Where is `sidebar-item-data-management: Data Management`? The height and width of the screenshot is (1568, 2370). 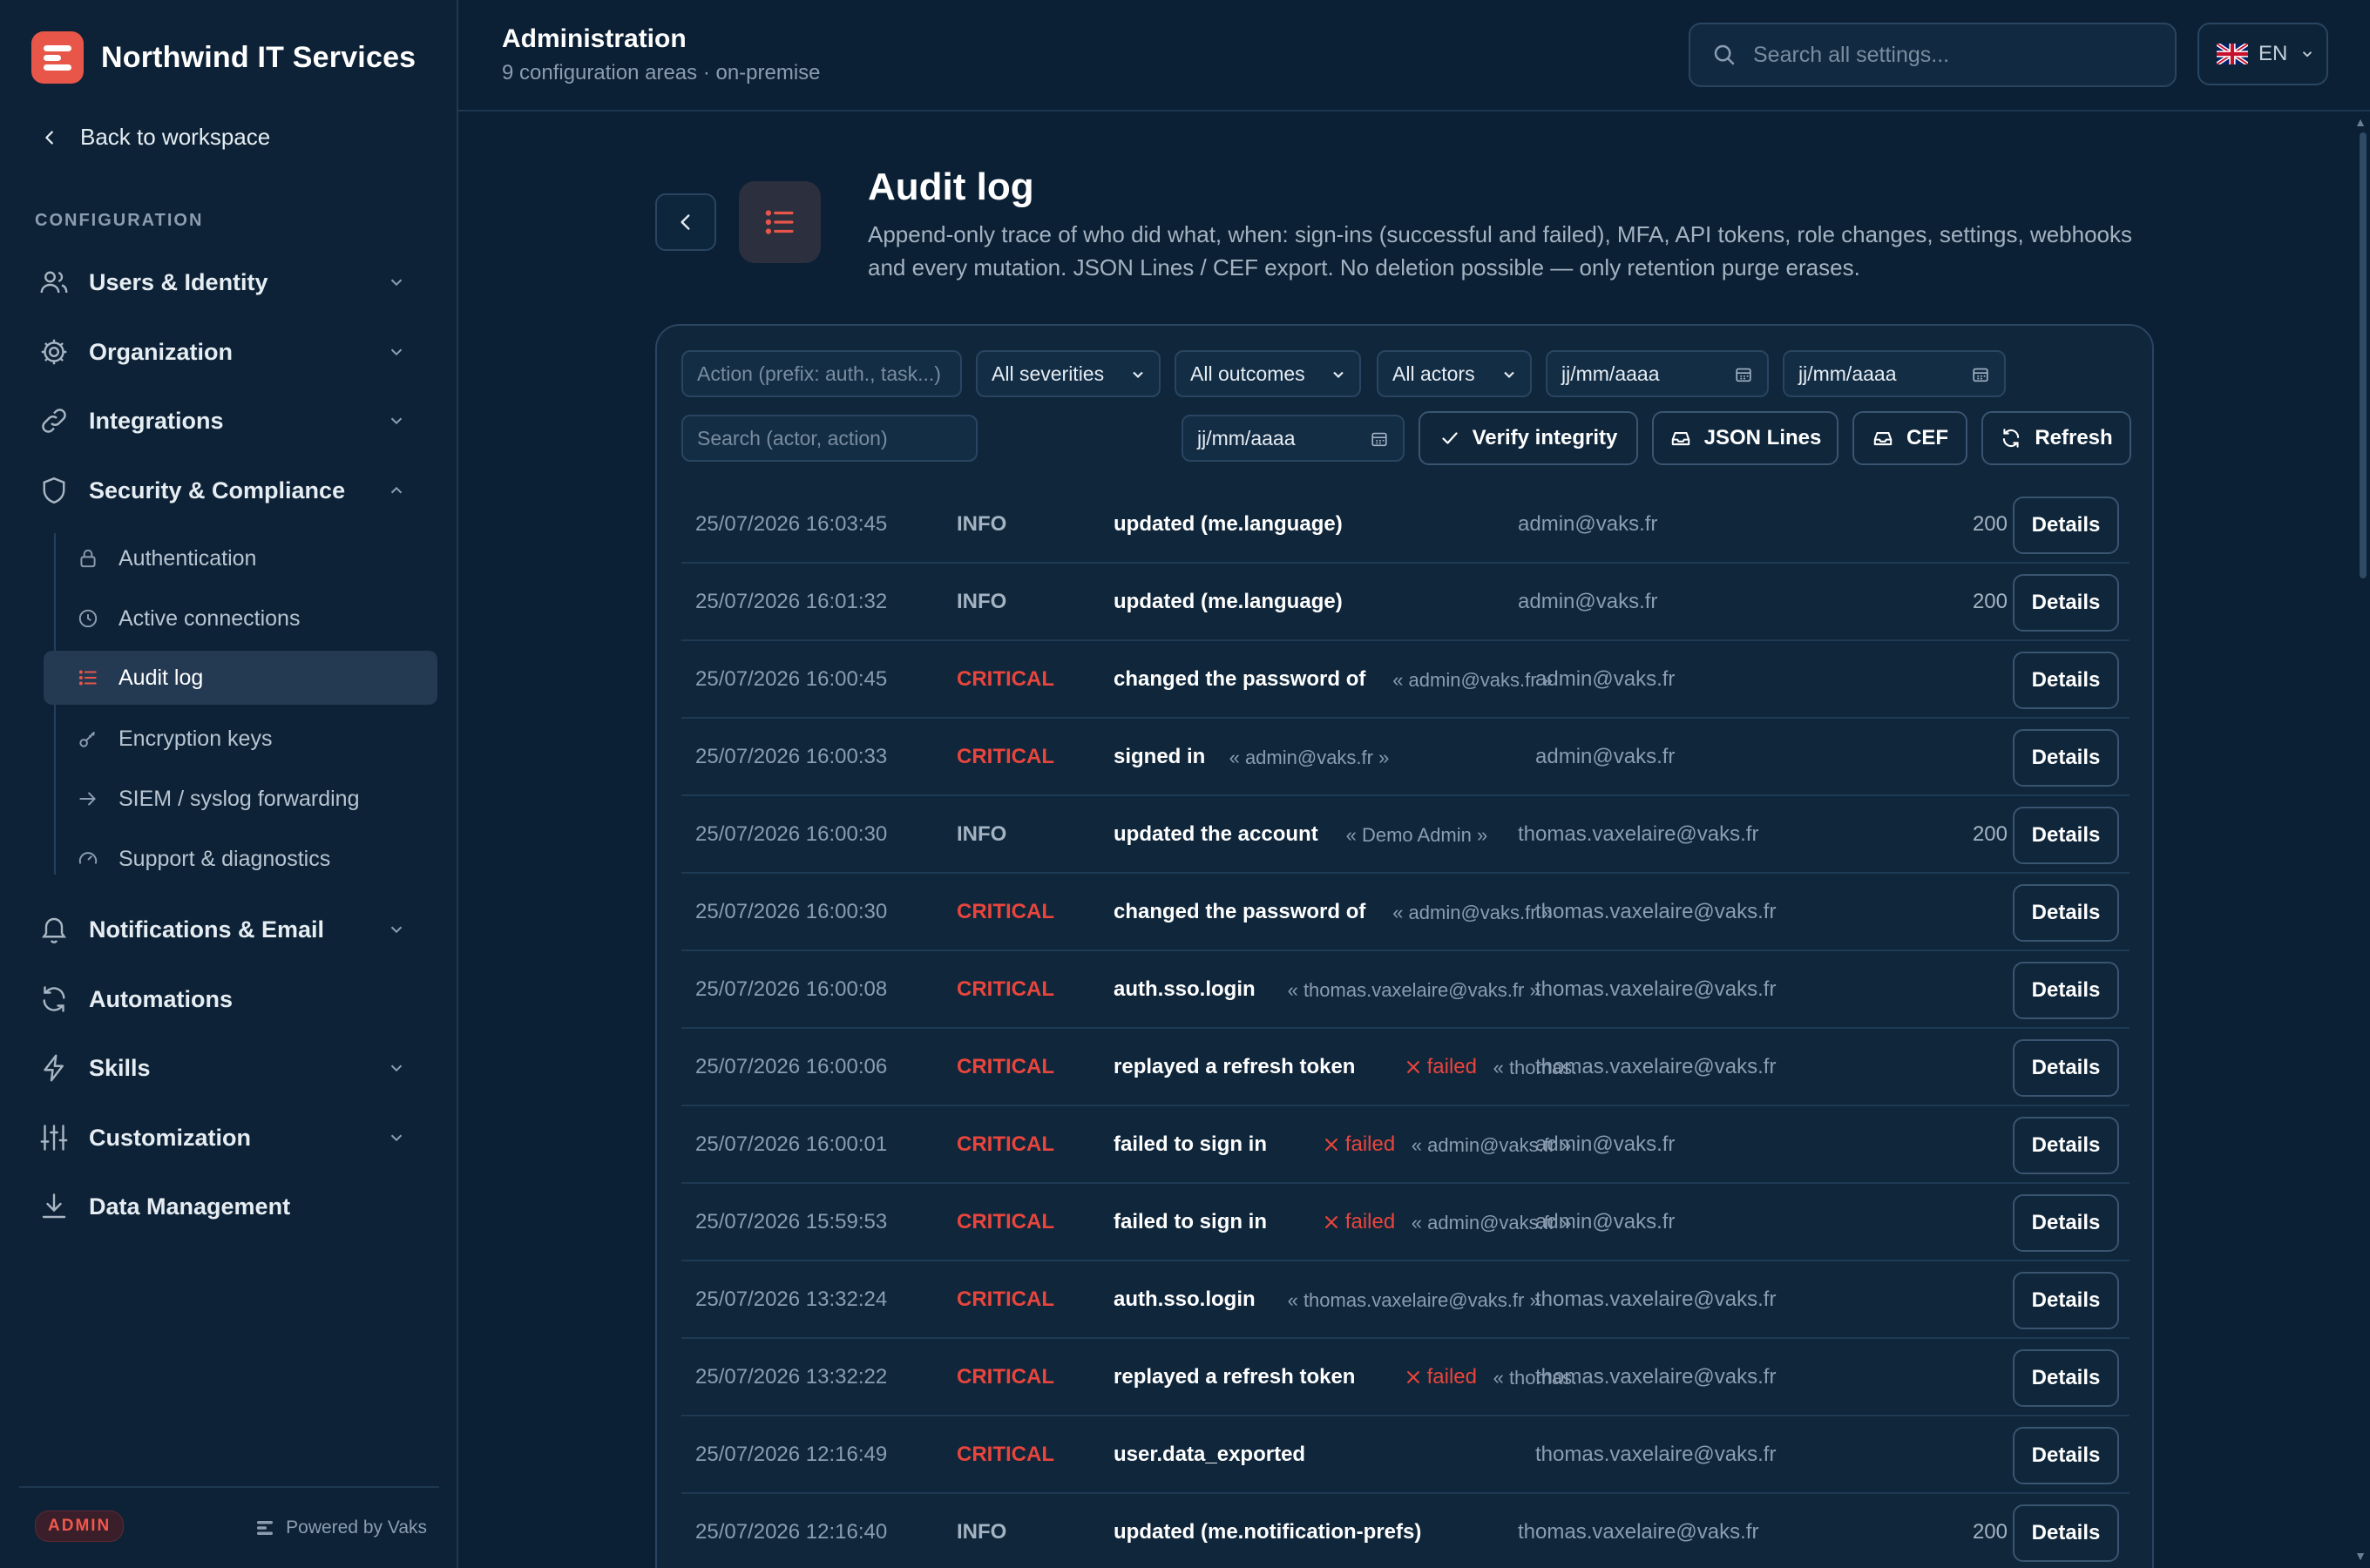
sidebar-item-data-management: Data Management is located at coordinates (229, 1206).